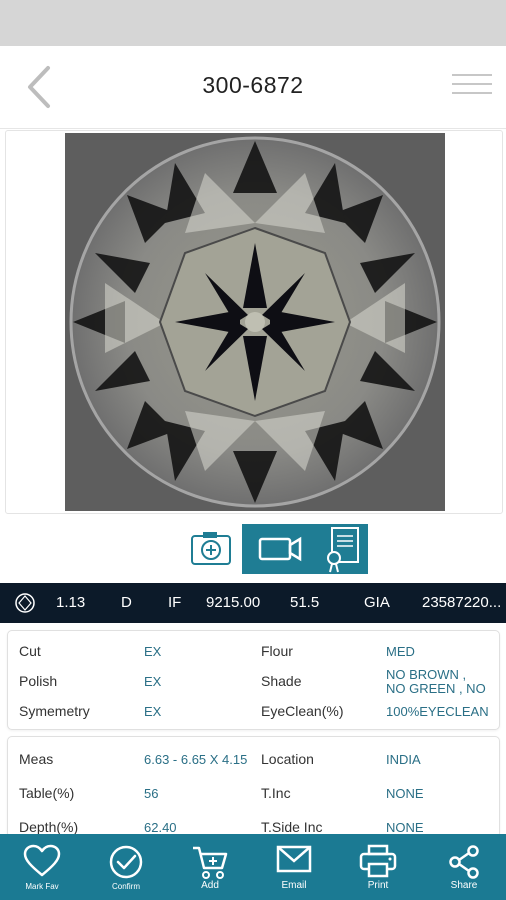 The height and width of the screenshot is (900, 506). I want to click on video-camera-icon, so click(280, 549).